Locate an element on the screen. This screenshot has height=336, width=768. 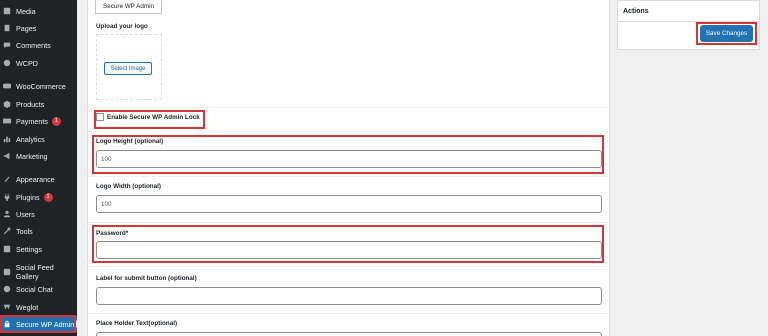
sidebar-item-appearance: Appearance is located at coordinates (38, 179).